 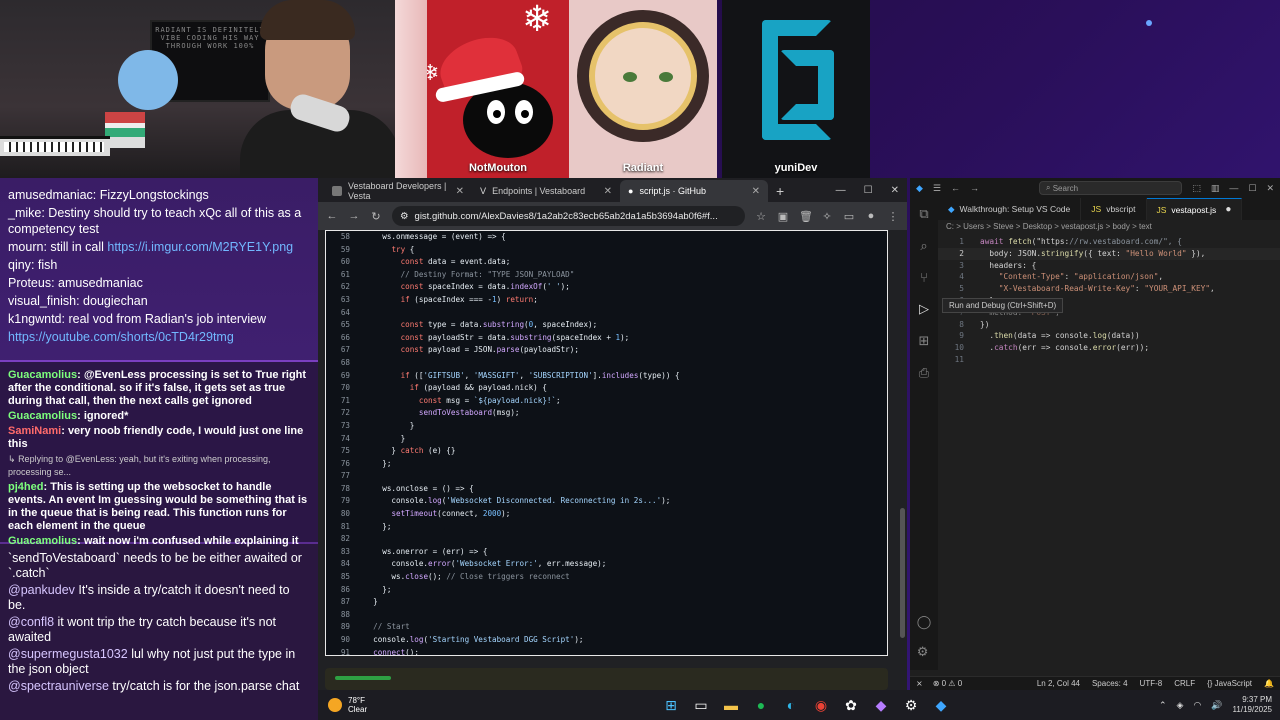 I want to click on code-text: const data = event.data;, so click(x=455, y=262).